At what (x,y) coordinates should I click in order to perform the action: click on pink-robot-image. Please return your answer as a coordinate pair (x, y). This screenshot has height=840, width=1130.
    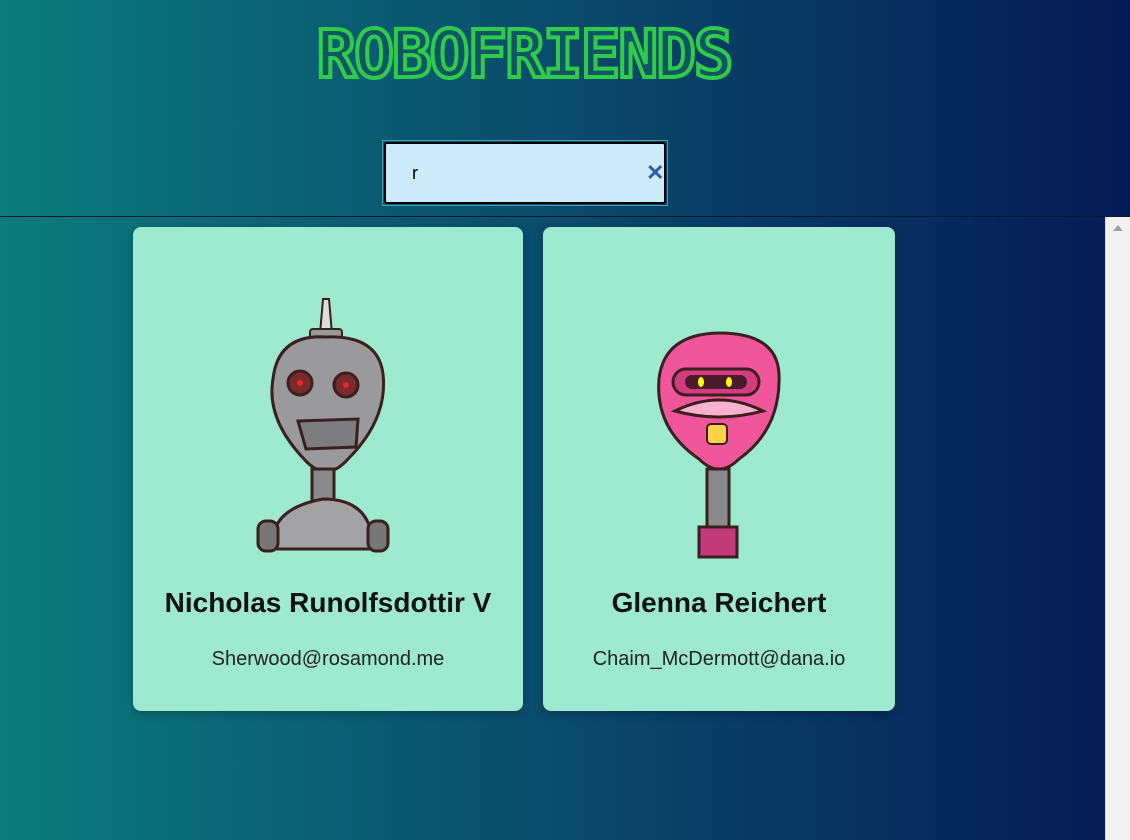
    Looking at the image, I should click on (719, 445).